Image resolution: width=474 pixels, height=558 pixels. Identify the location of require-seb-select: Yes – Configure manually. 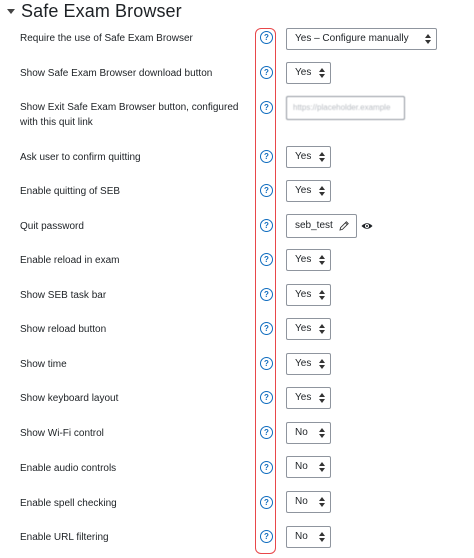
(361, 39).